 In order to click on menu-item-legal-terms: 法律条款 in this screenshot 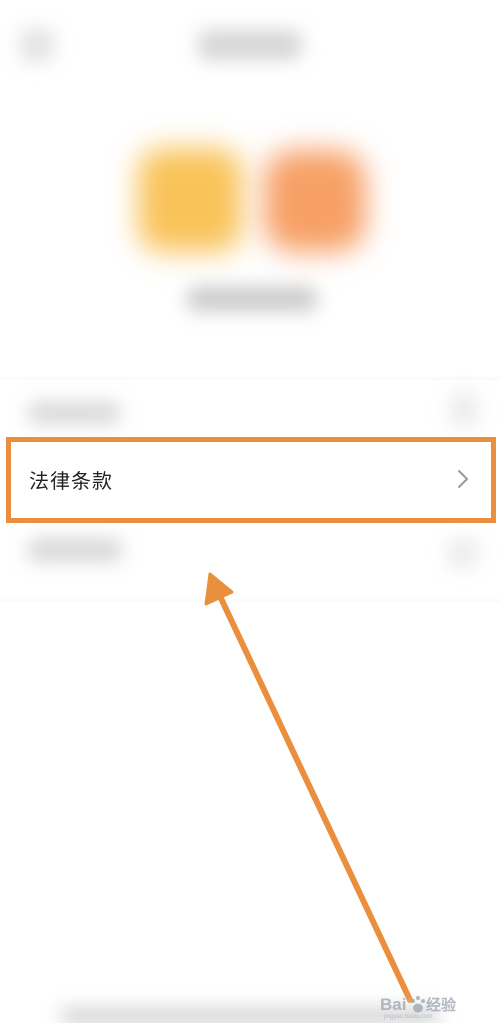, I will do `click(248, 479)`.